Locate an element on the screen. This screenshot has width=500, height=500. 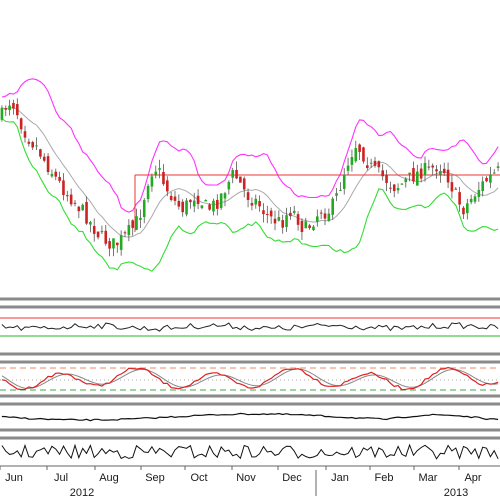
x-tick-label-month: Aug is located at coordinates (109, 478).